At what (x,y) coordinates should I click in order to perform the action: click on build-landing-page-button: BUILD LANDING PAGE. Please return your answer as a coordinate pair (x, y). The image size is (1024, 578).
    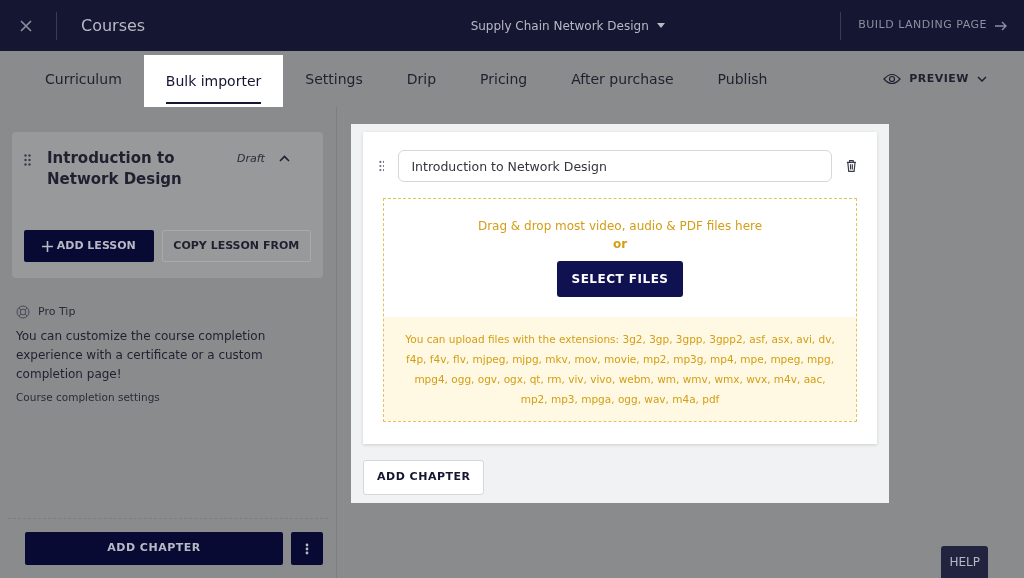
    Looking at the image, I should click on (932, 25).